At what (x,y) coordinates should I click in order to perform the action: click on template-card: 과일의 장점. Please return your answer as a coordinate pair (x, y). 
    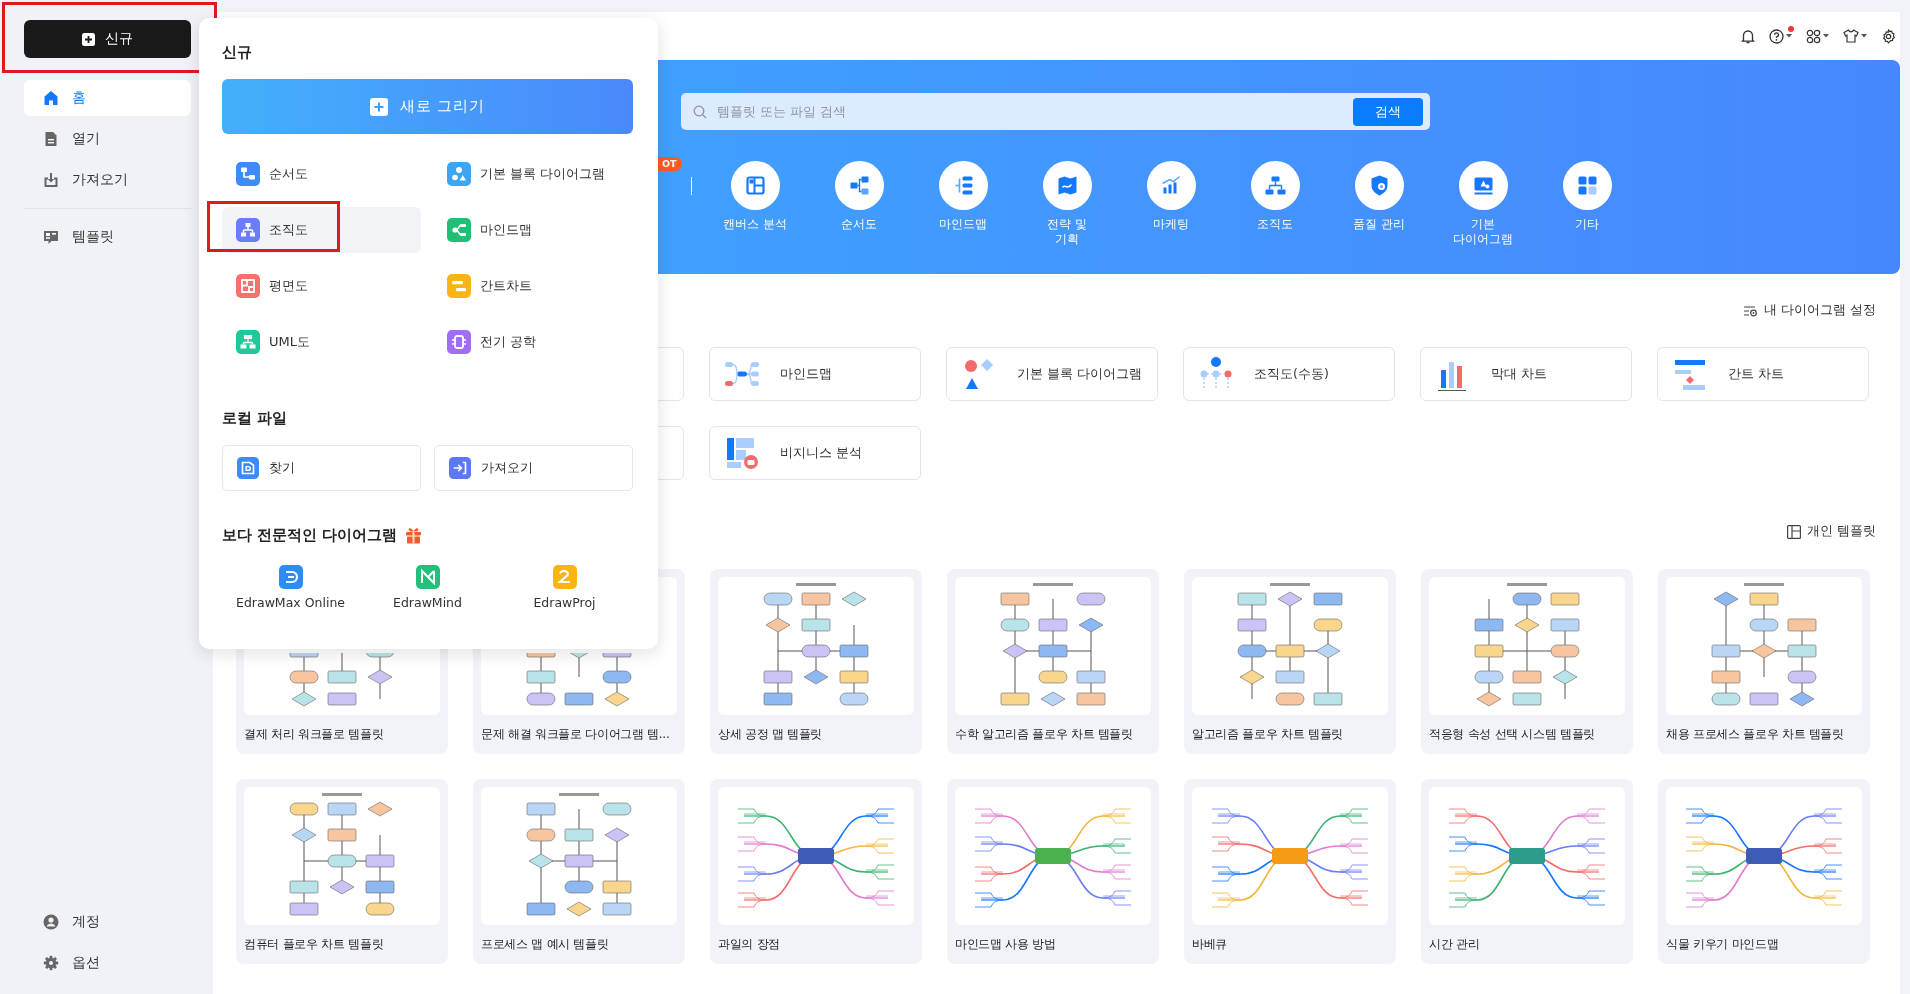
    Looking at the image, I should click on (816, 871).